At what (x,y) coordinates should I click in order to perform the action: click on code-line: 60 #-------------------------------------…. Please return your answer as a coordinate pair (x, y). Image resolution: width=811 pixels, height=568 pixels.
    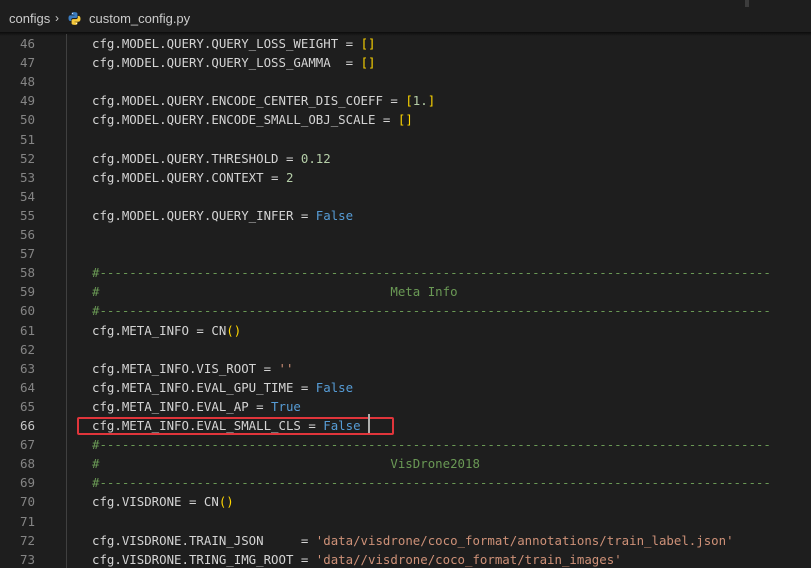
    Looking at the image, I should click on (405, 310).